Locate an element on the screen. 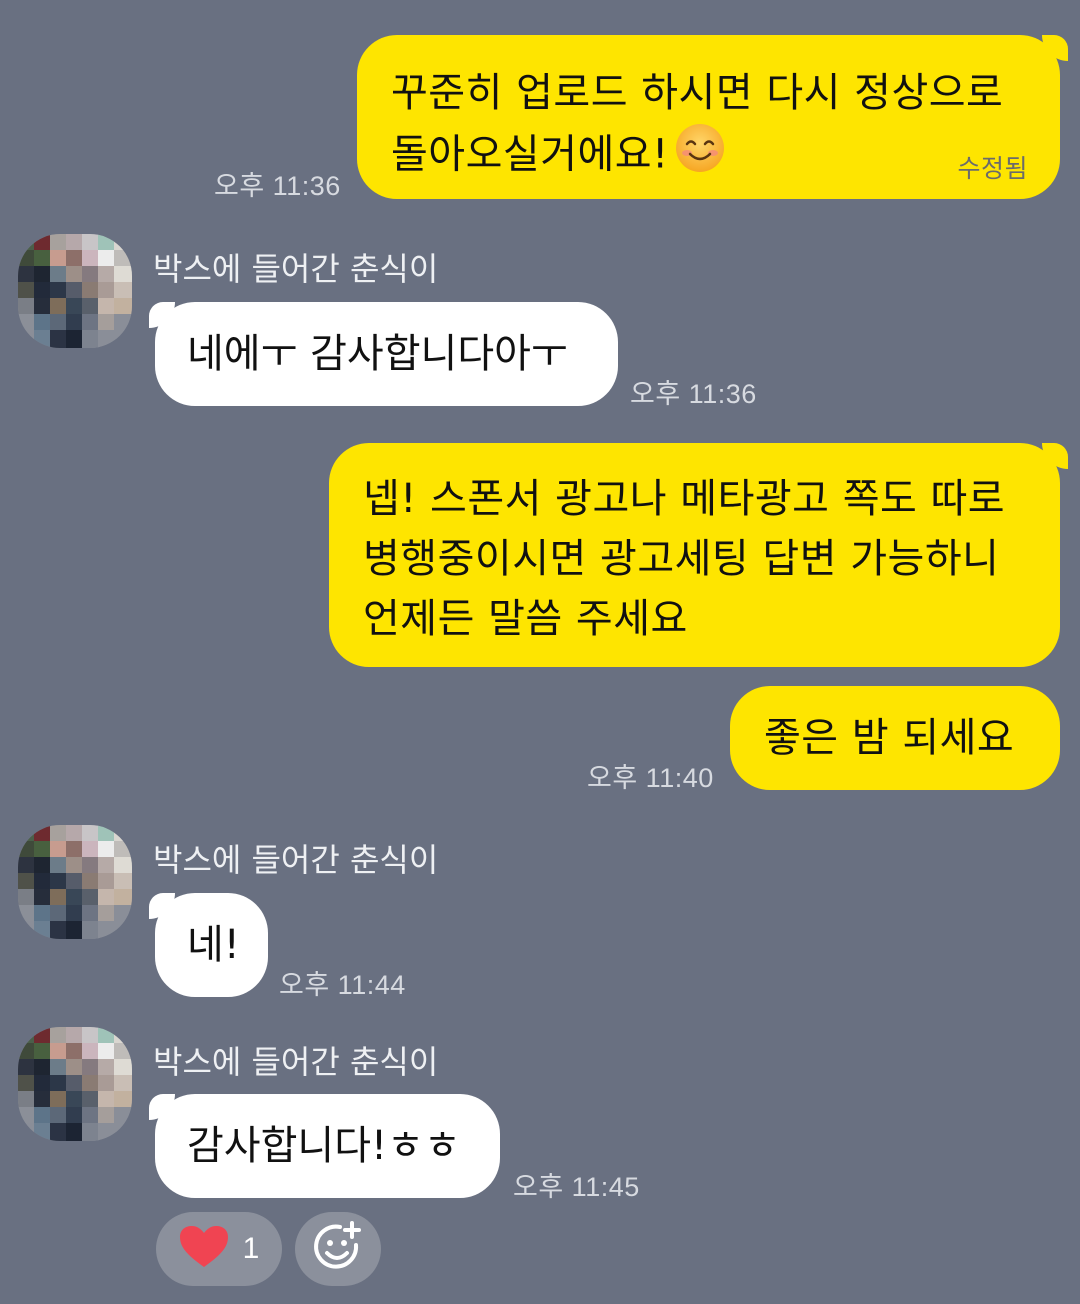 The width and height of the screenshot is (1080, 1304). message-line: 돌아오실거에요! is located at coordinates (530, 154).